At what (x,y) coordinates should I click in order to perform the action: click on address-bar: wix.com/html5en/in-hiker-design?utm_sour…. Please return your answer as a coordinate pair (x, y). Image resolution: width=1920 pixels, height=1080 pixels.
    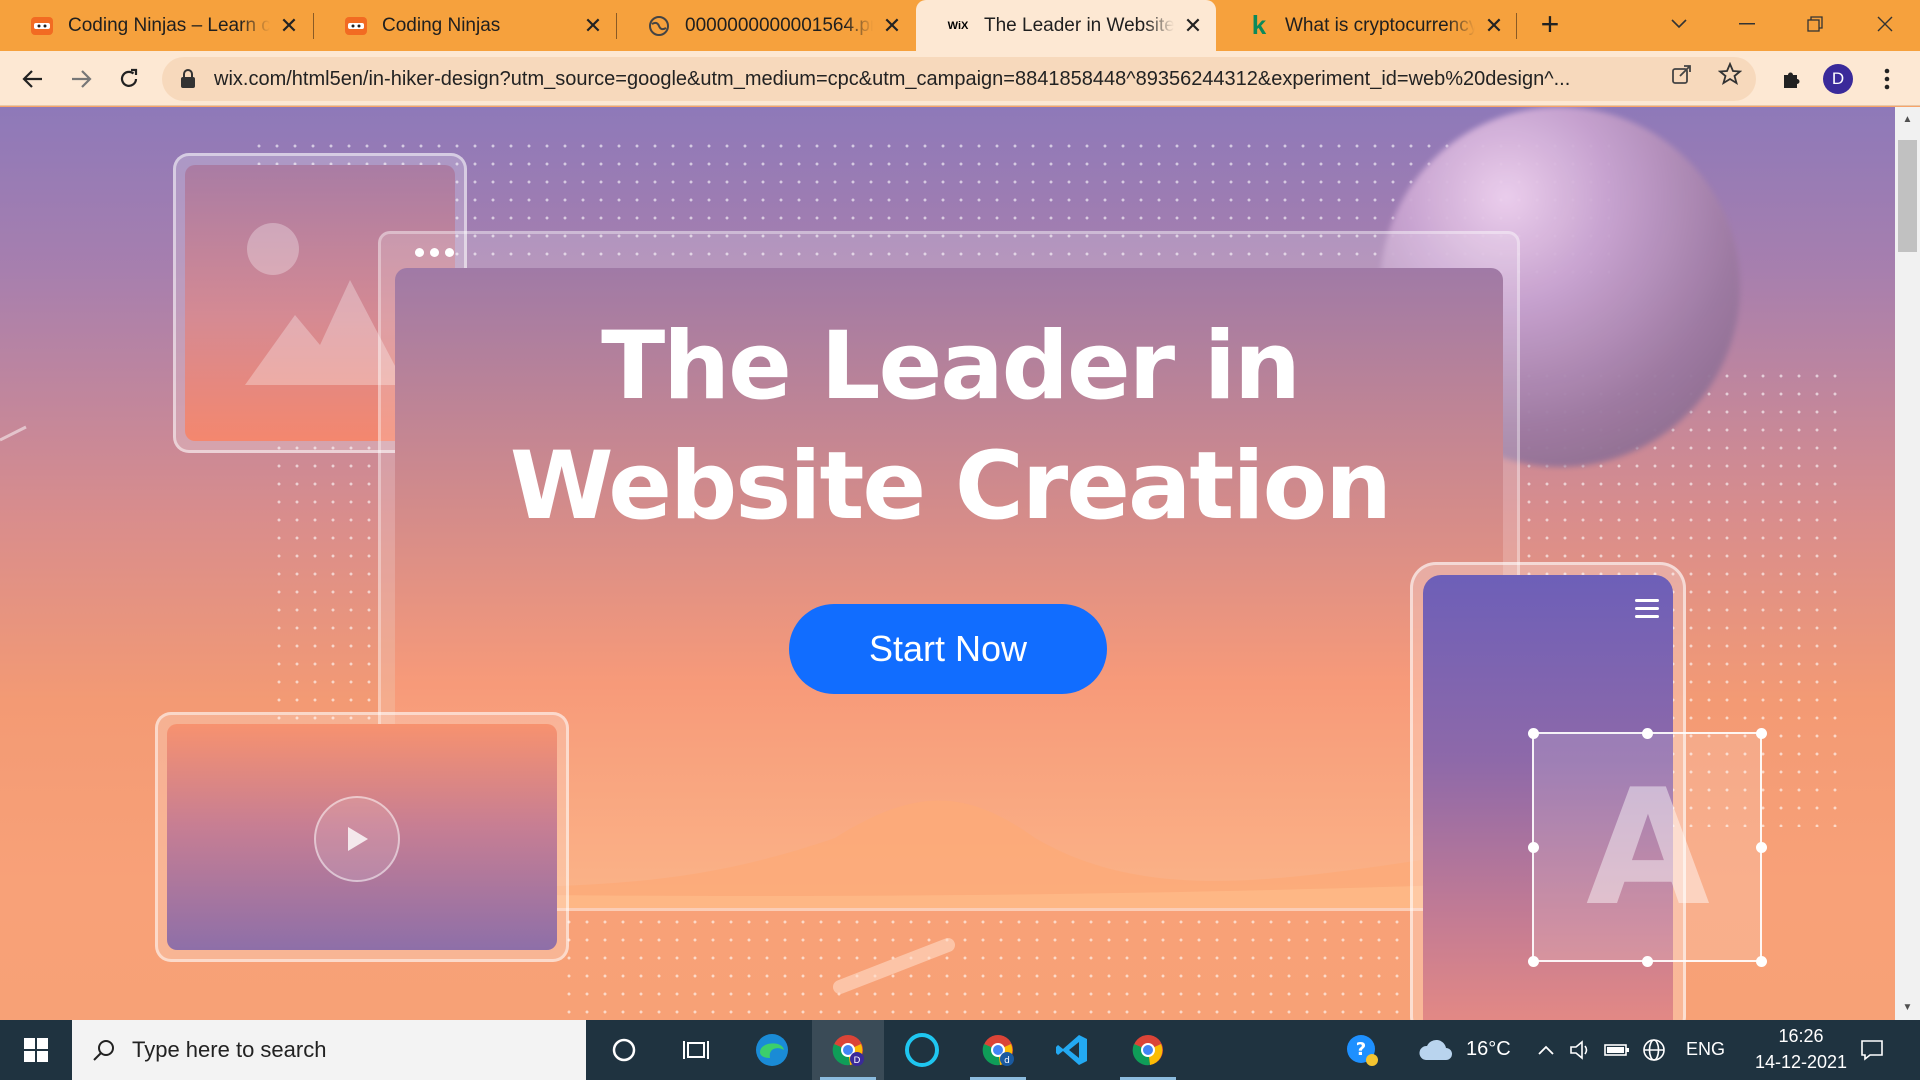
    Looking at the image, I should click on (959, 79).